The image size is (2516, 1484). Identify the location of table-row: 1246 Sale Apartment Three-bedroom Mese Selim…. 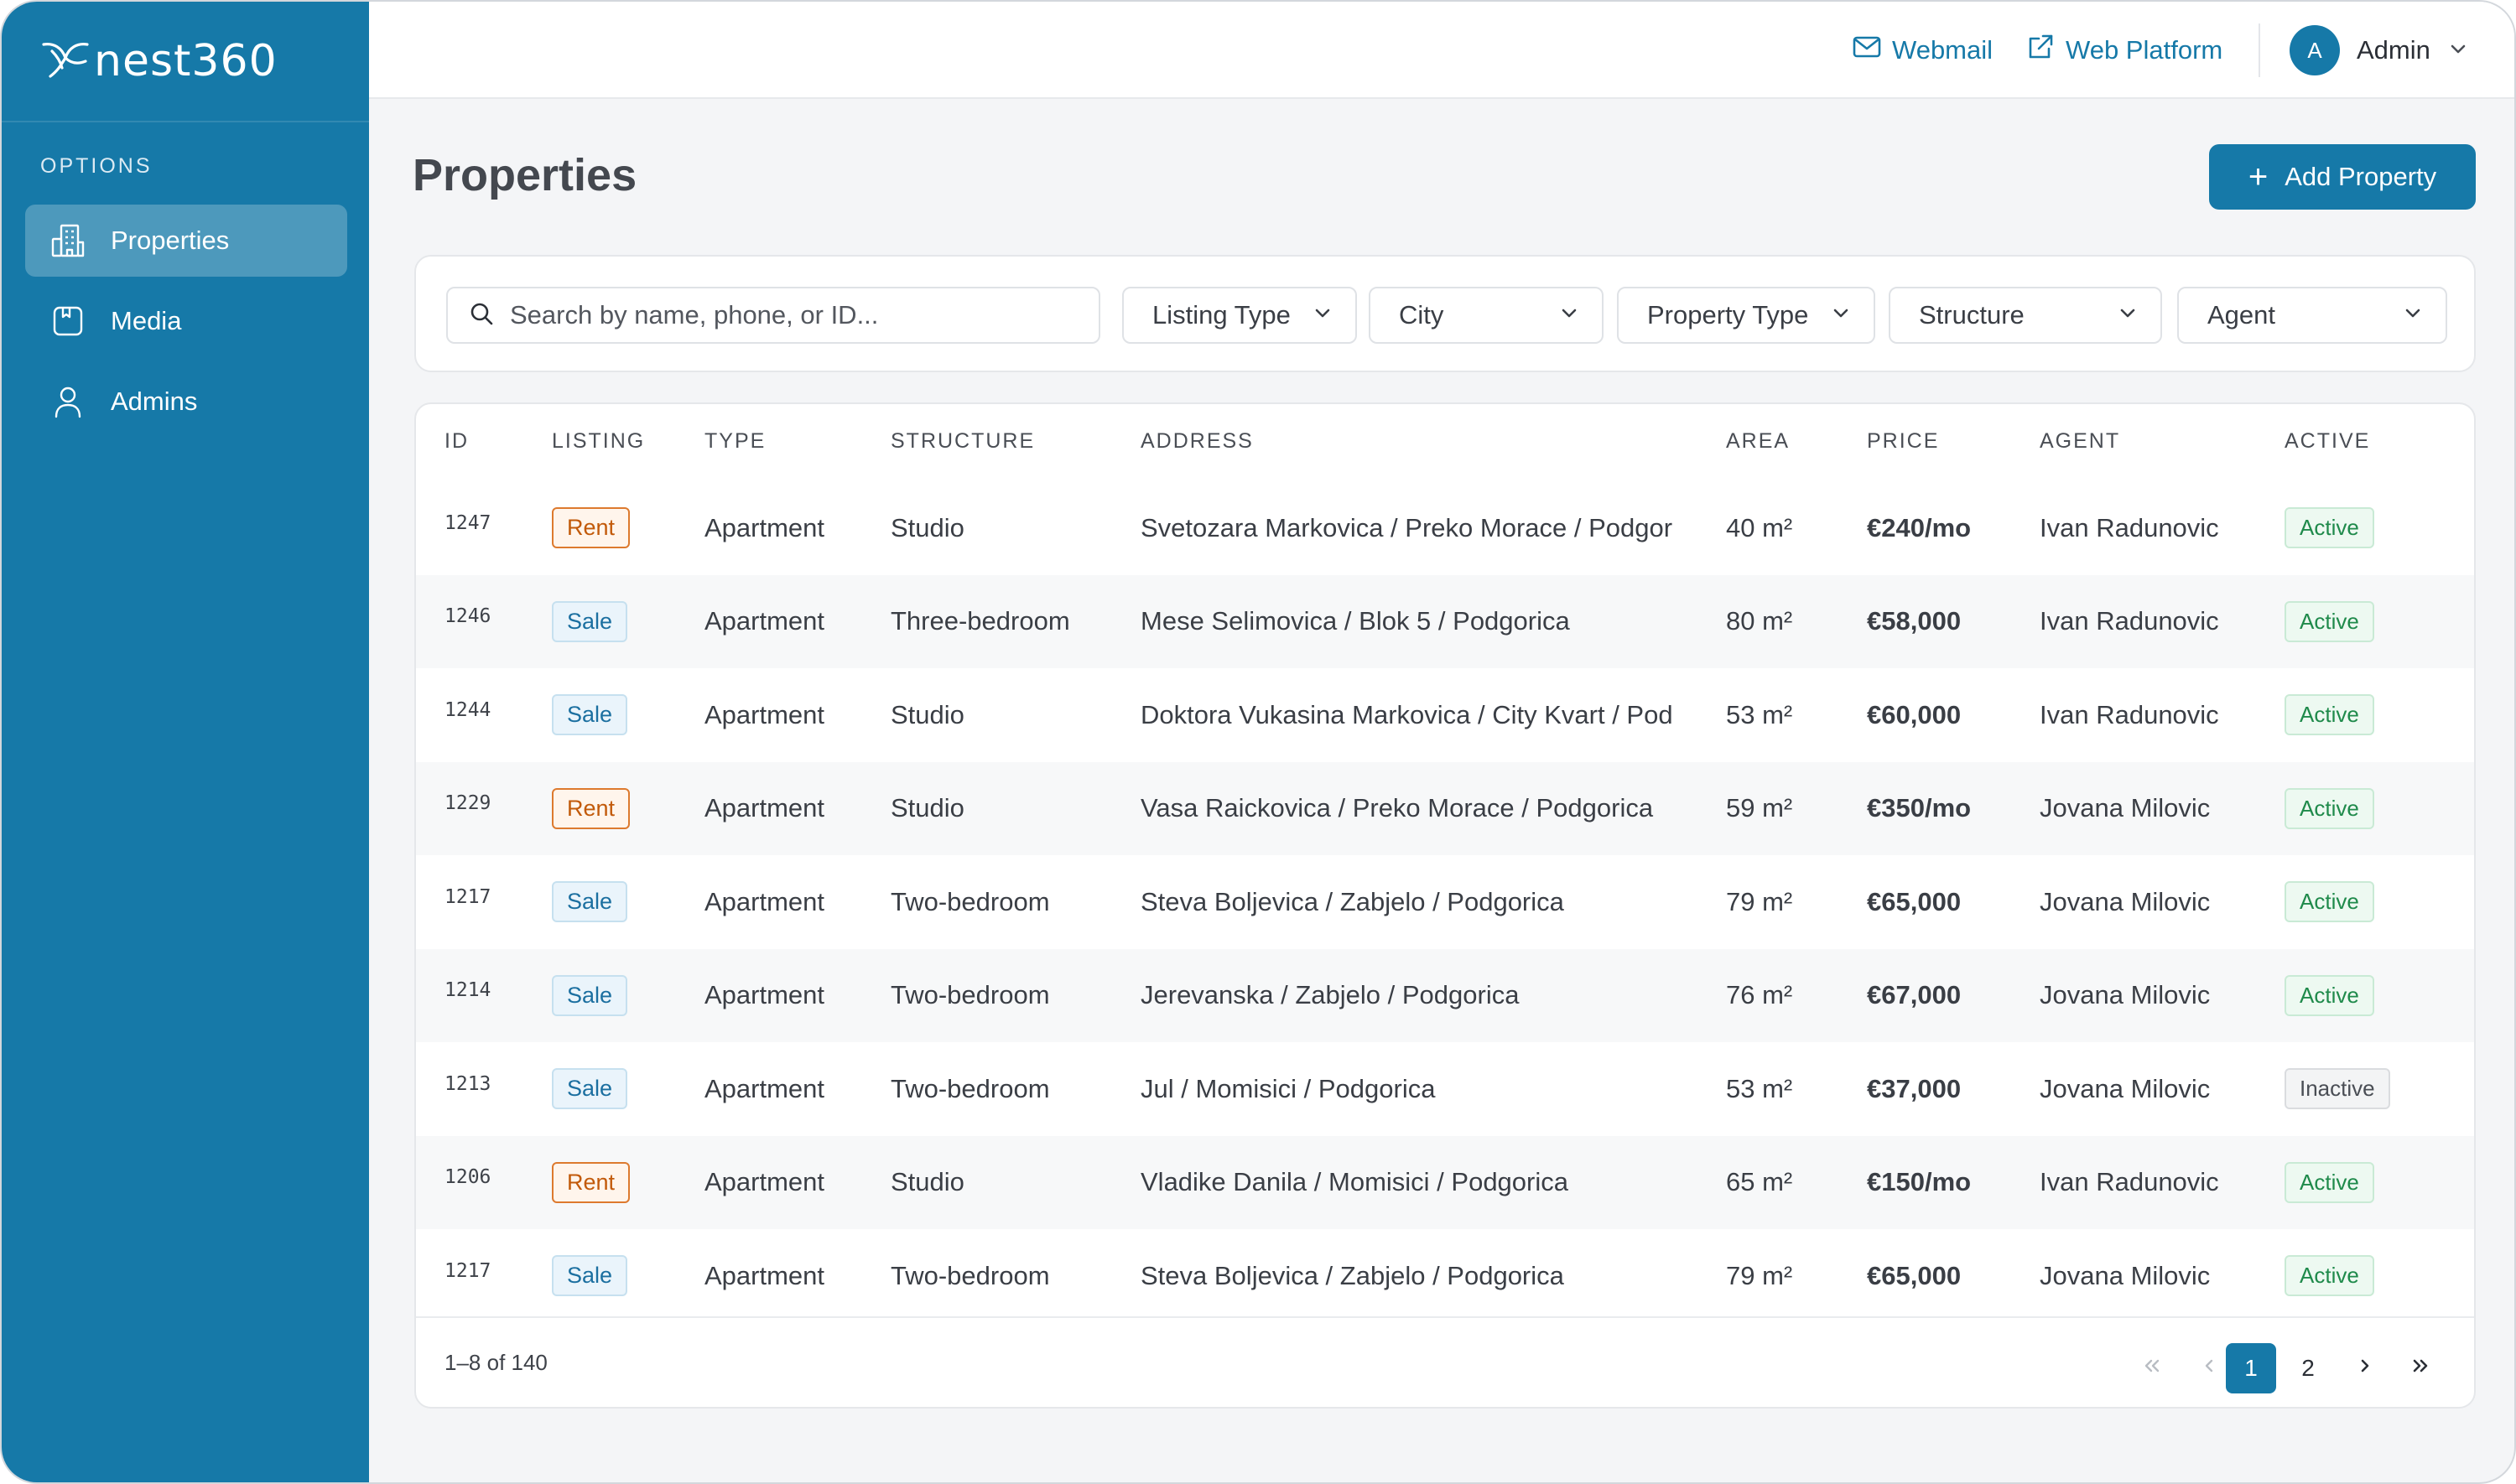
(1445, 621).